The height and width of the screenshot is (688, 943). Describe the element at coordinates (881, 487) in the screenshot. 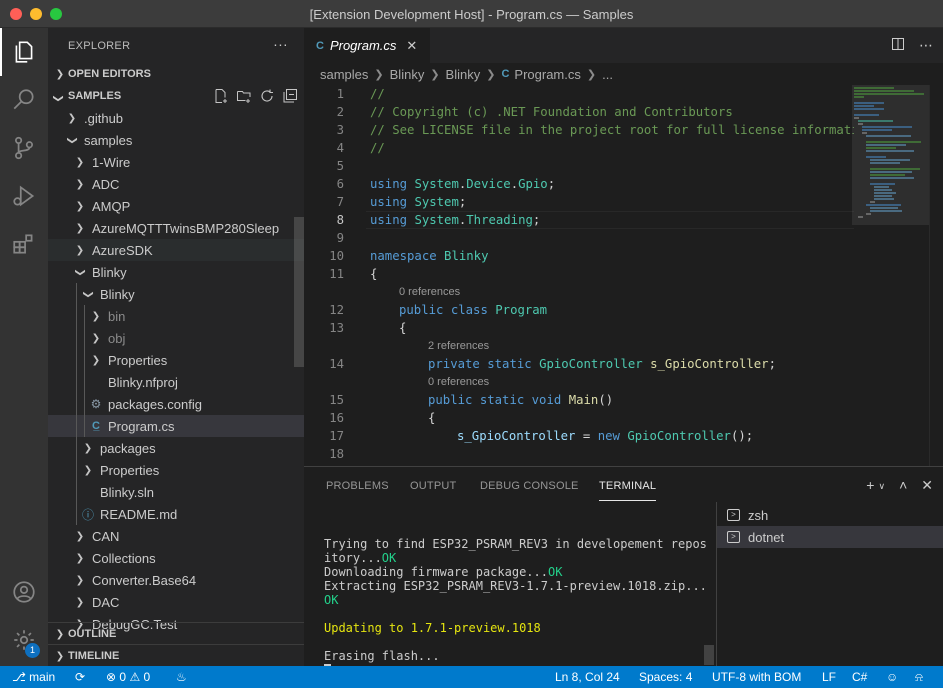

I see `chevron-down-icon: ∨` at that location.